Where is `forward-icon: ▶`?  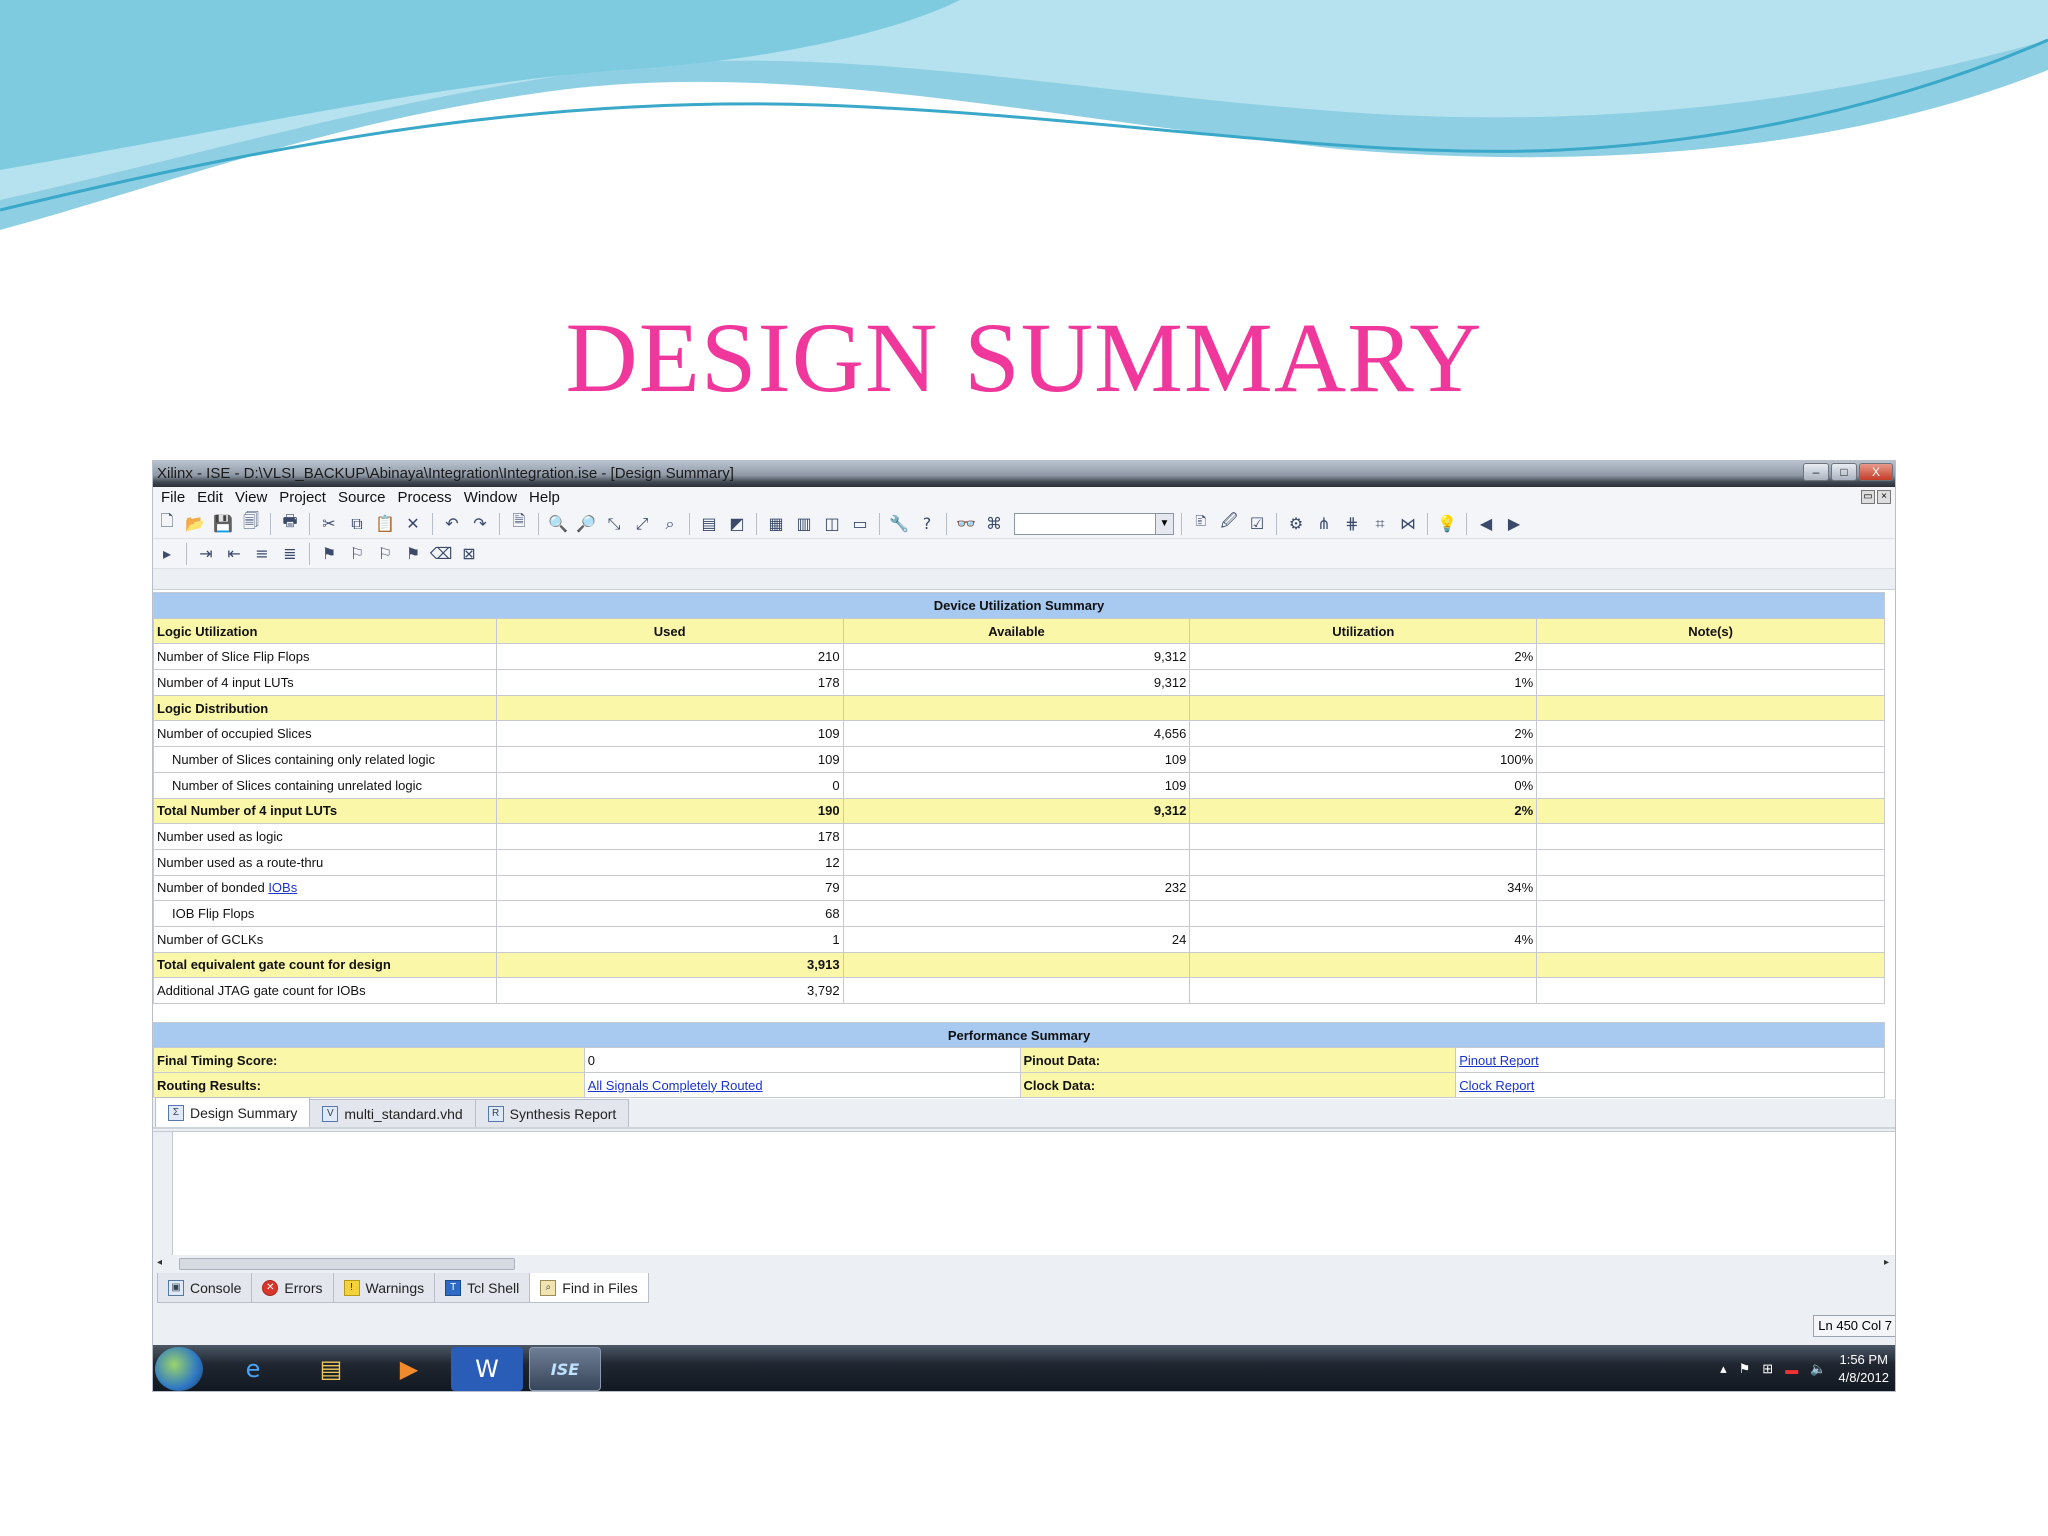
forward-icon: ▶ is located at coordinates (1514, 524).